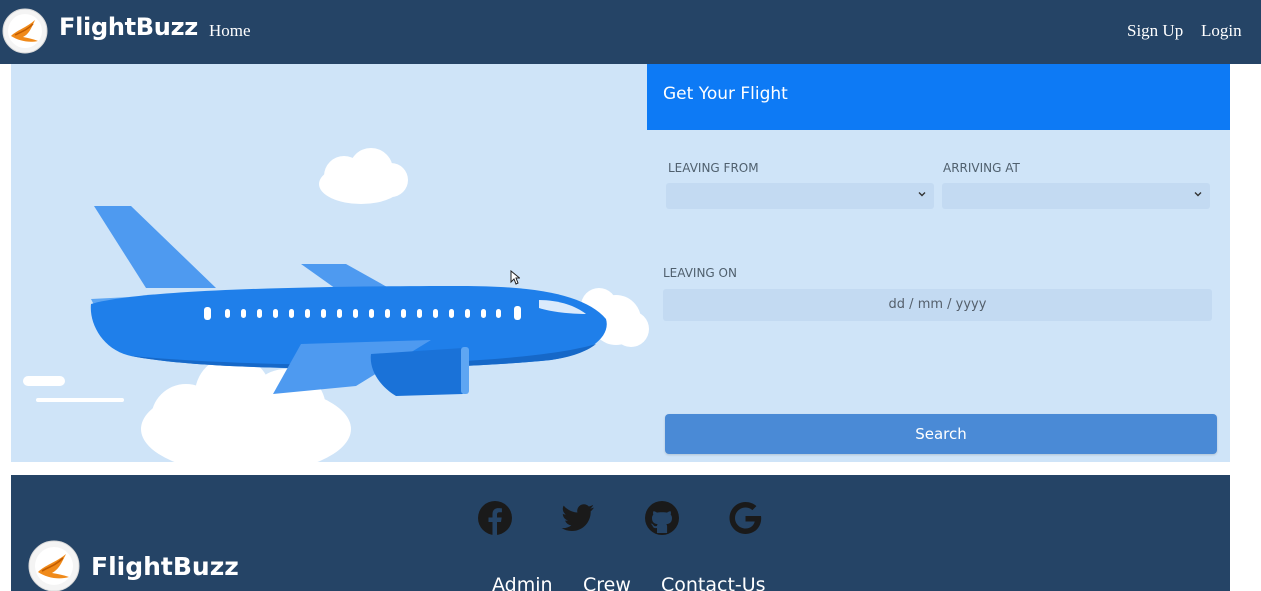 The image size is (1261, 591). Describe the element at coordinates (578, 518) in the screenshot. I see `twitter-icon` at that location.